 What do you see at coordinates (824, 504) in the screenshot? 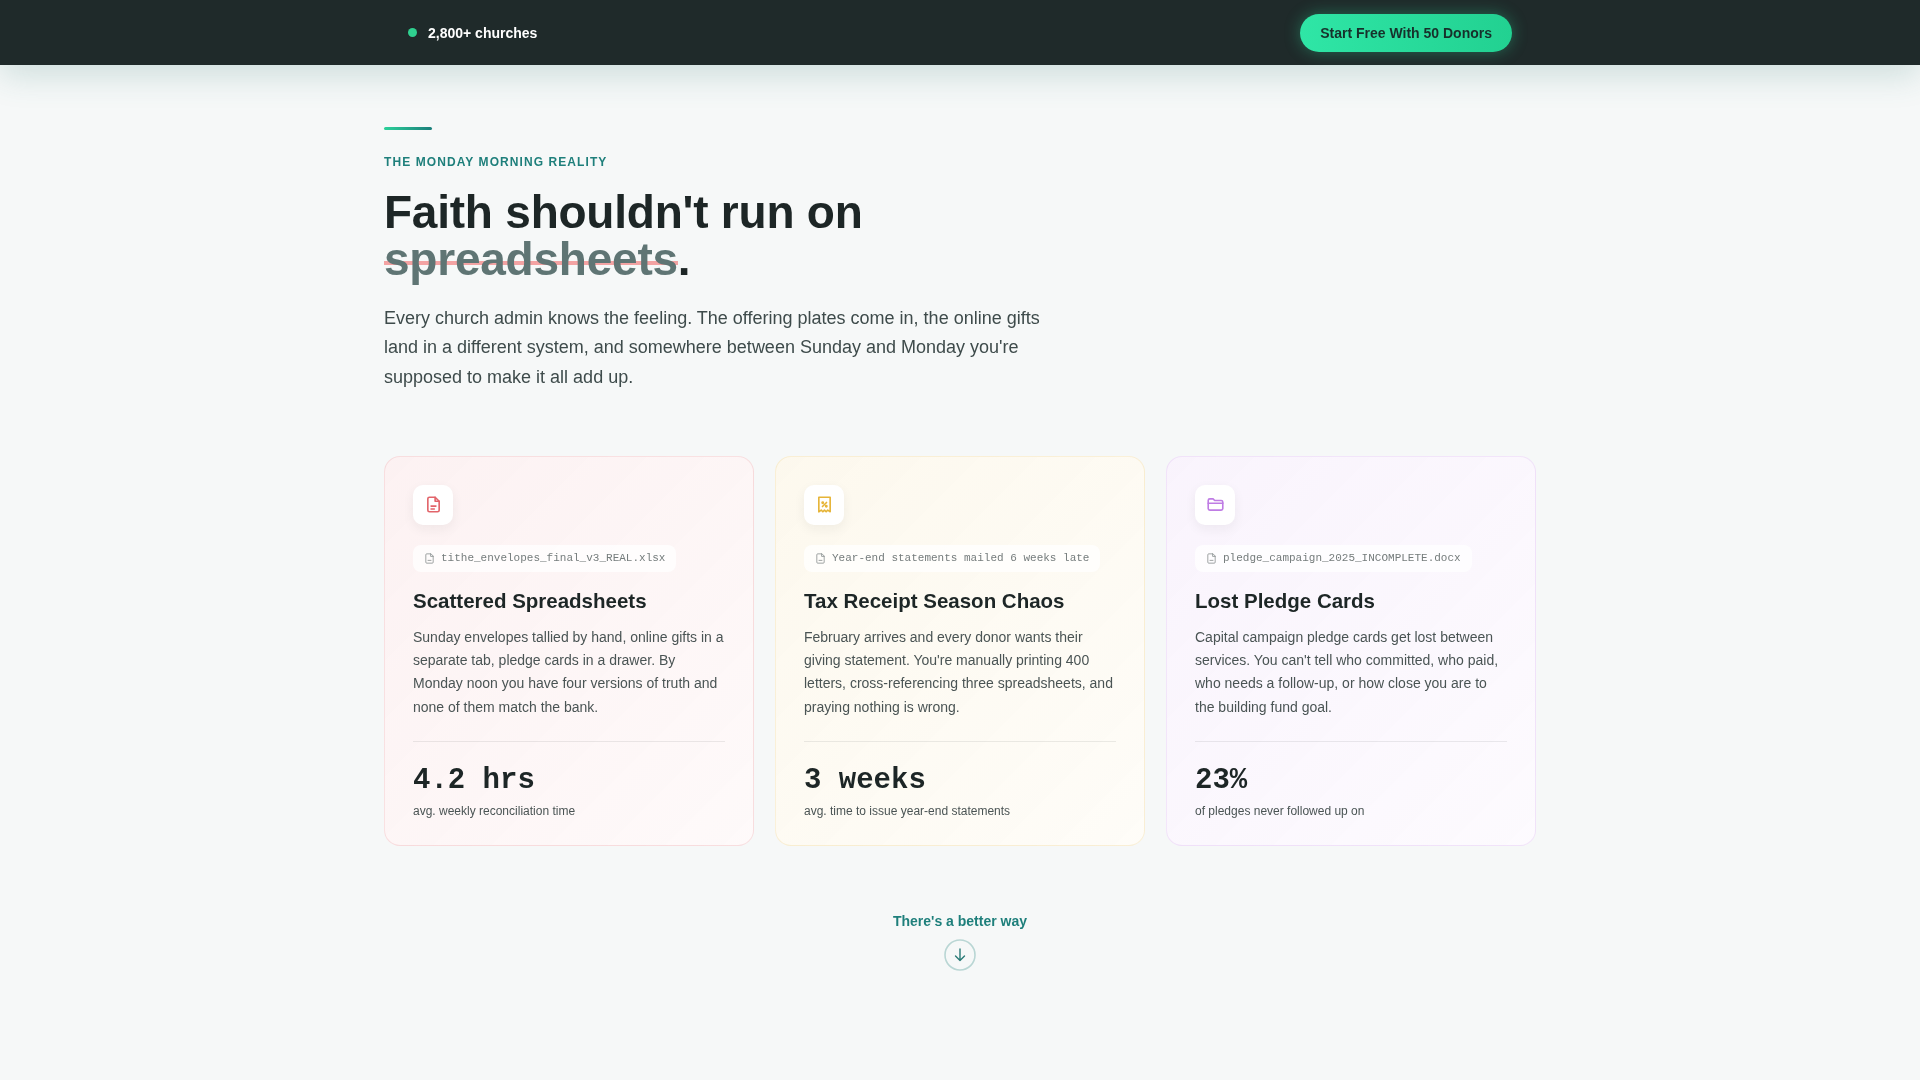
I see `receipt-icon` at bounding box center [824, 504].